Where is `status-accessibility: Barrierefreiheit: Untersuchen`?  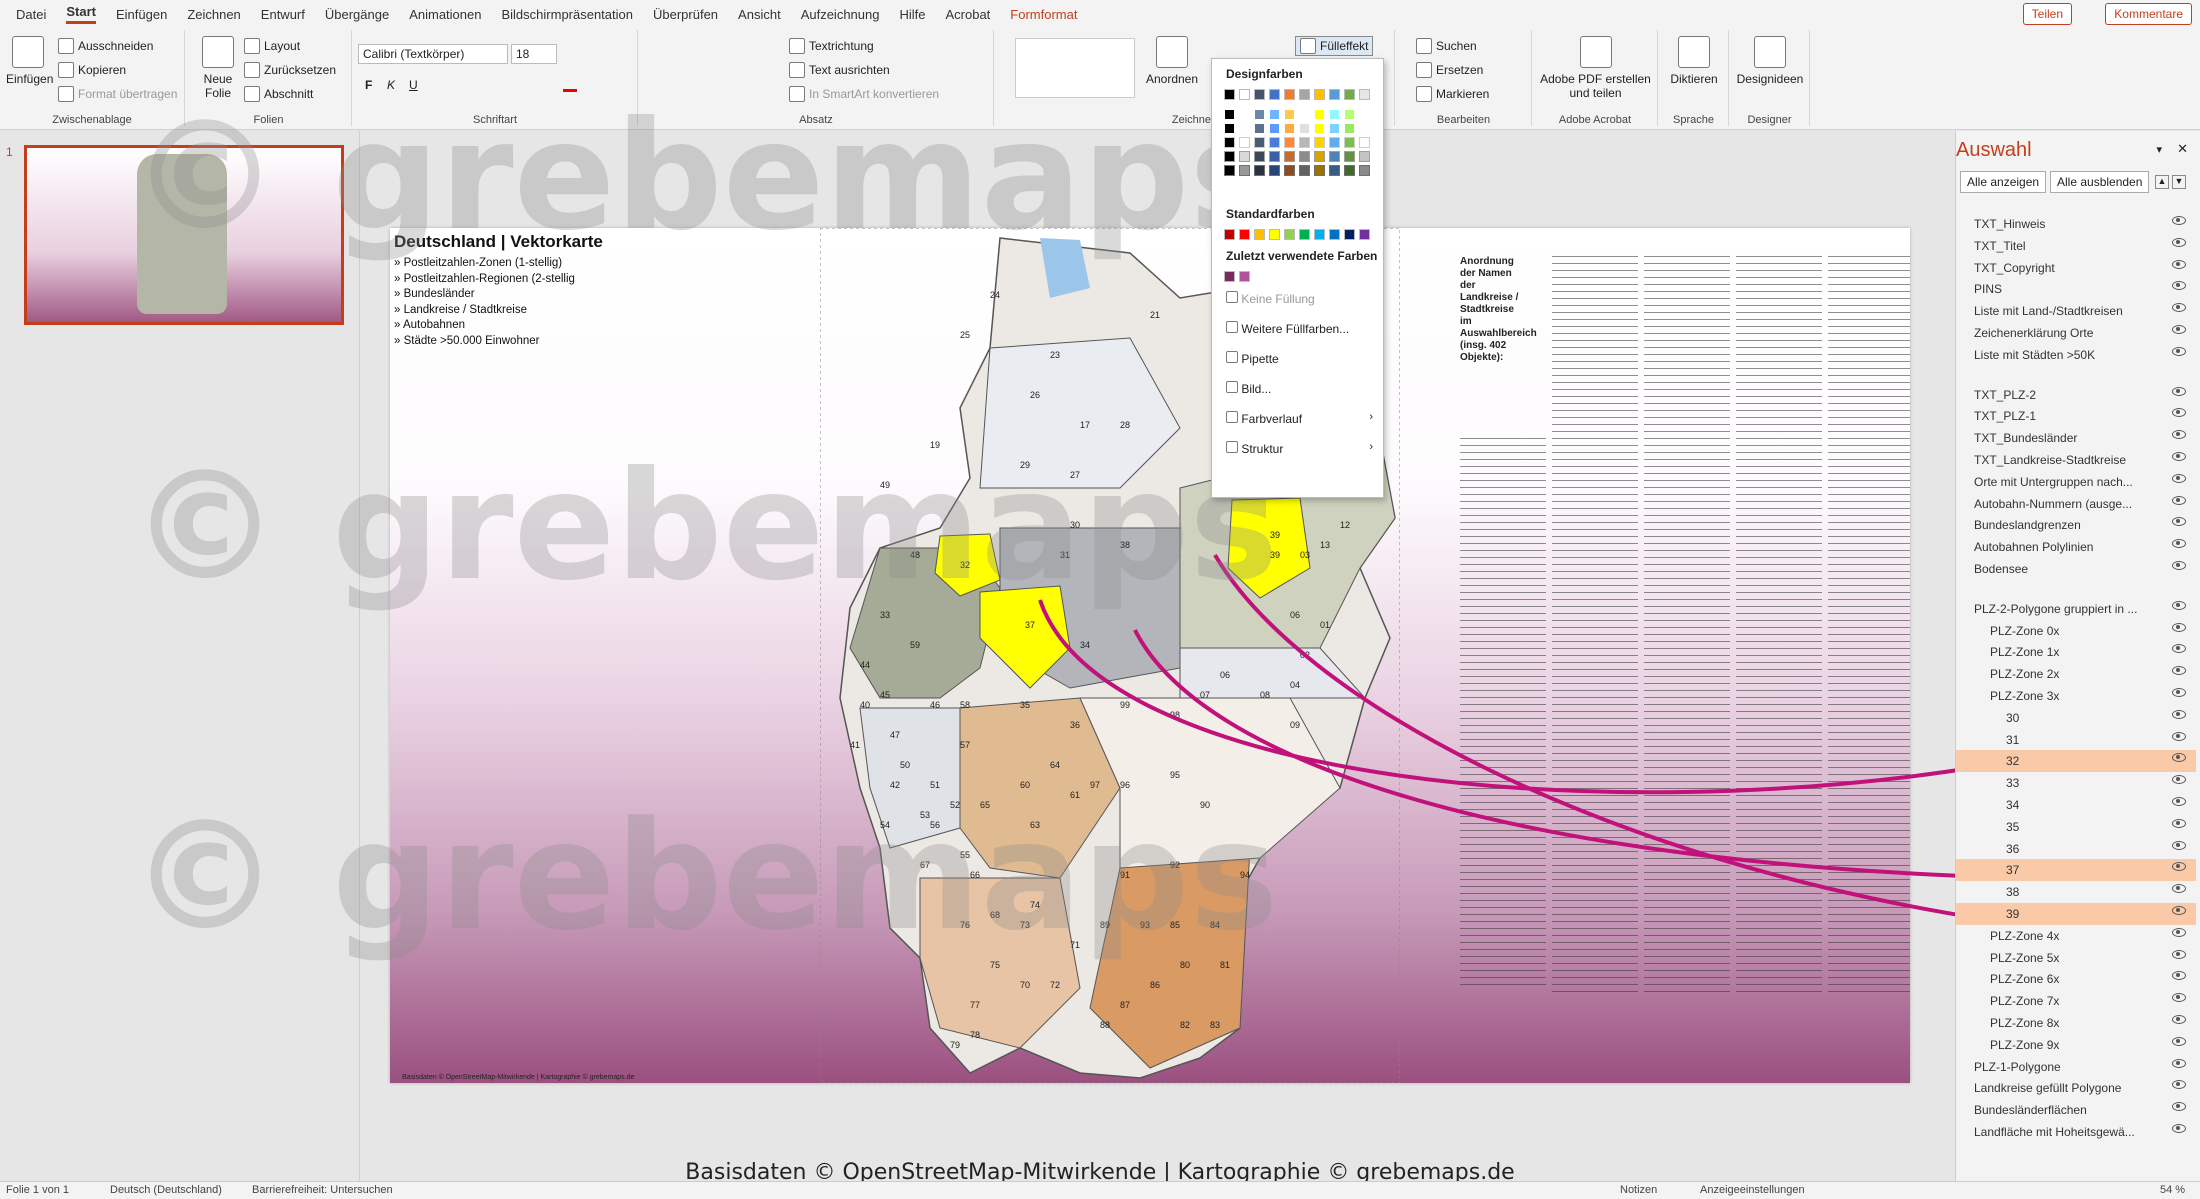 status-accessibility: Barrierefreiheit: Untersuchen is located at coordinates (322, 1190).